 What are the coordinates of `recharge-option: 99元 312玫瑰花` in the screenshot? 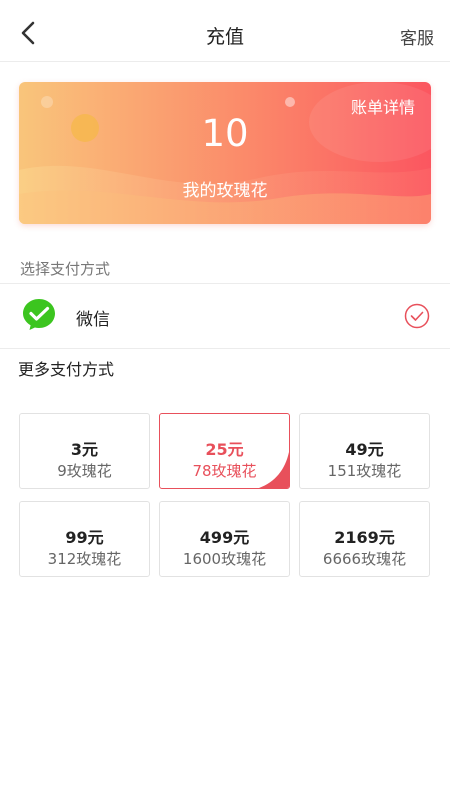 It's located at (84, 539).